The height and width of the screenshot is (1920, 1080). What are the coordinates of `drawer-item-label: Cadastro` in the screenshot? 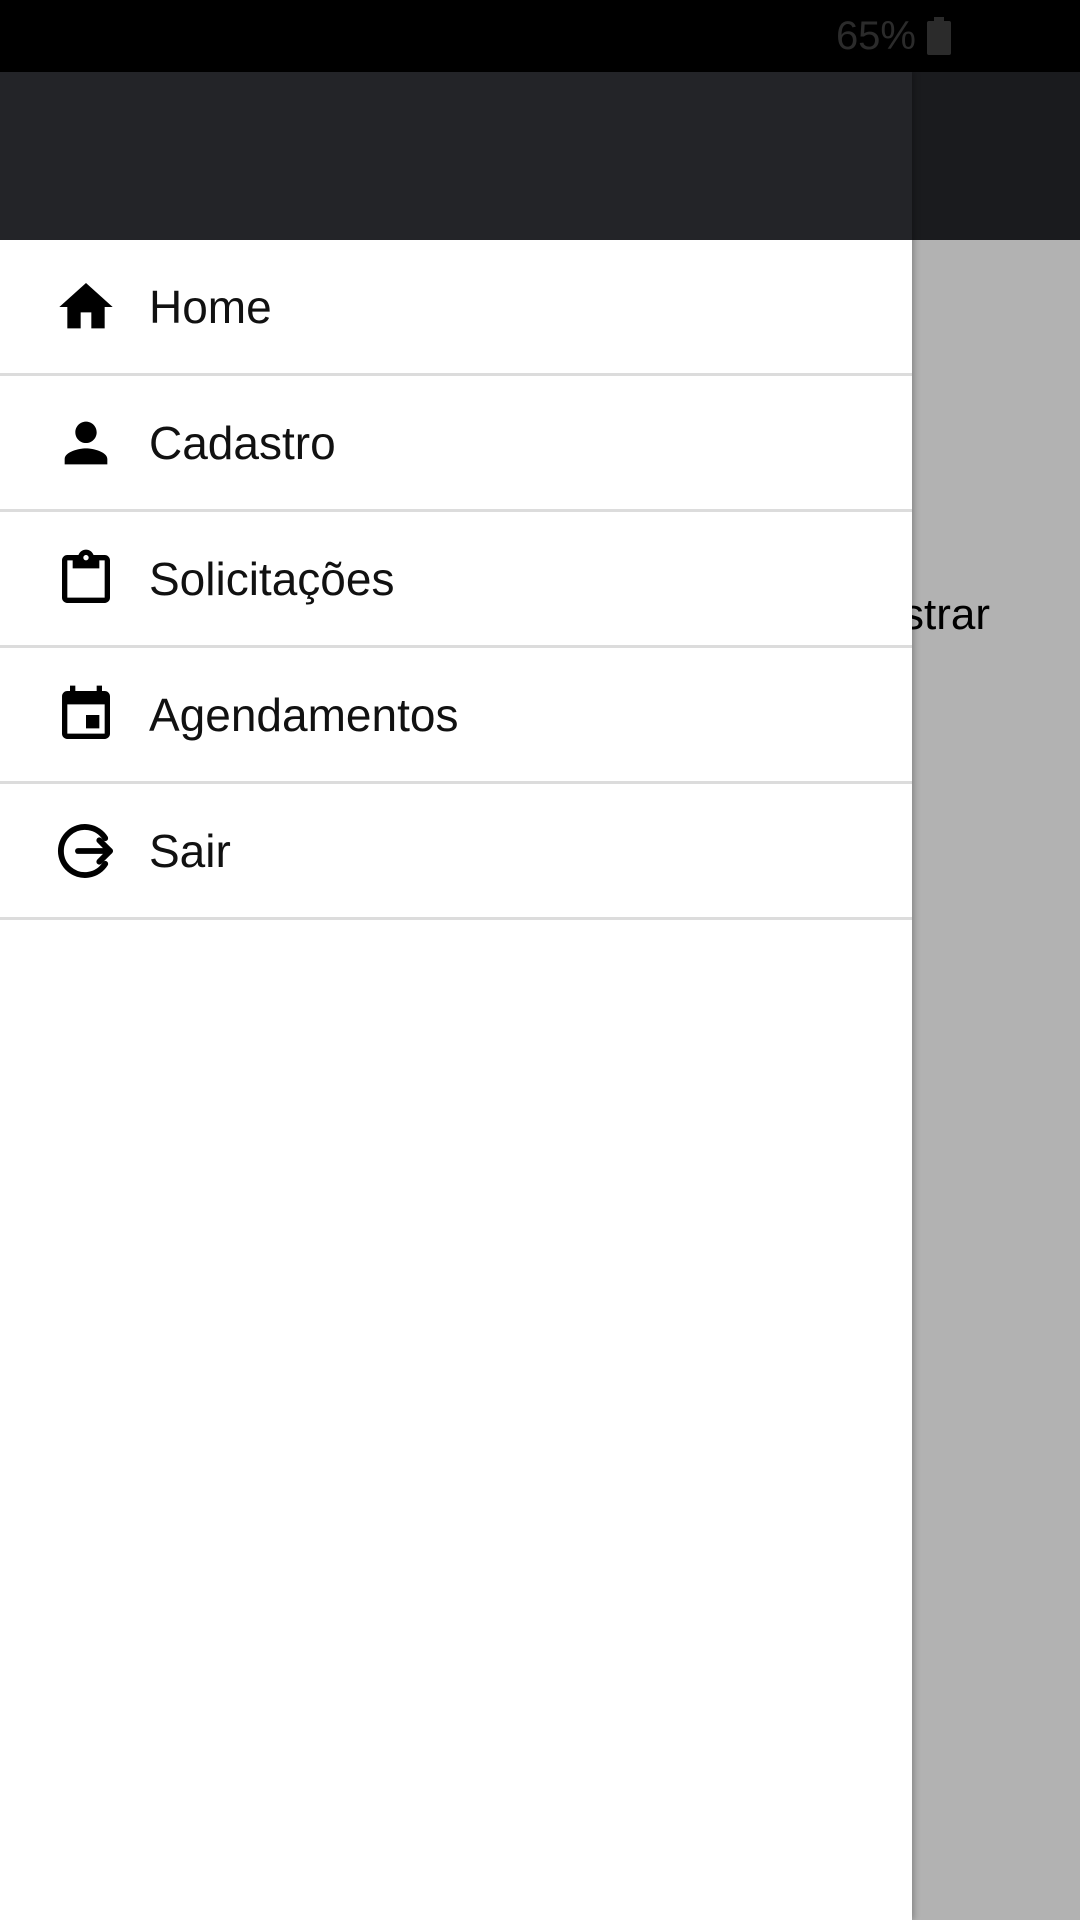 It's located at (242, 442).